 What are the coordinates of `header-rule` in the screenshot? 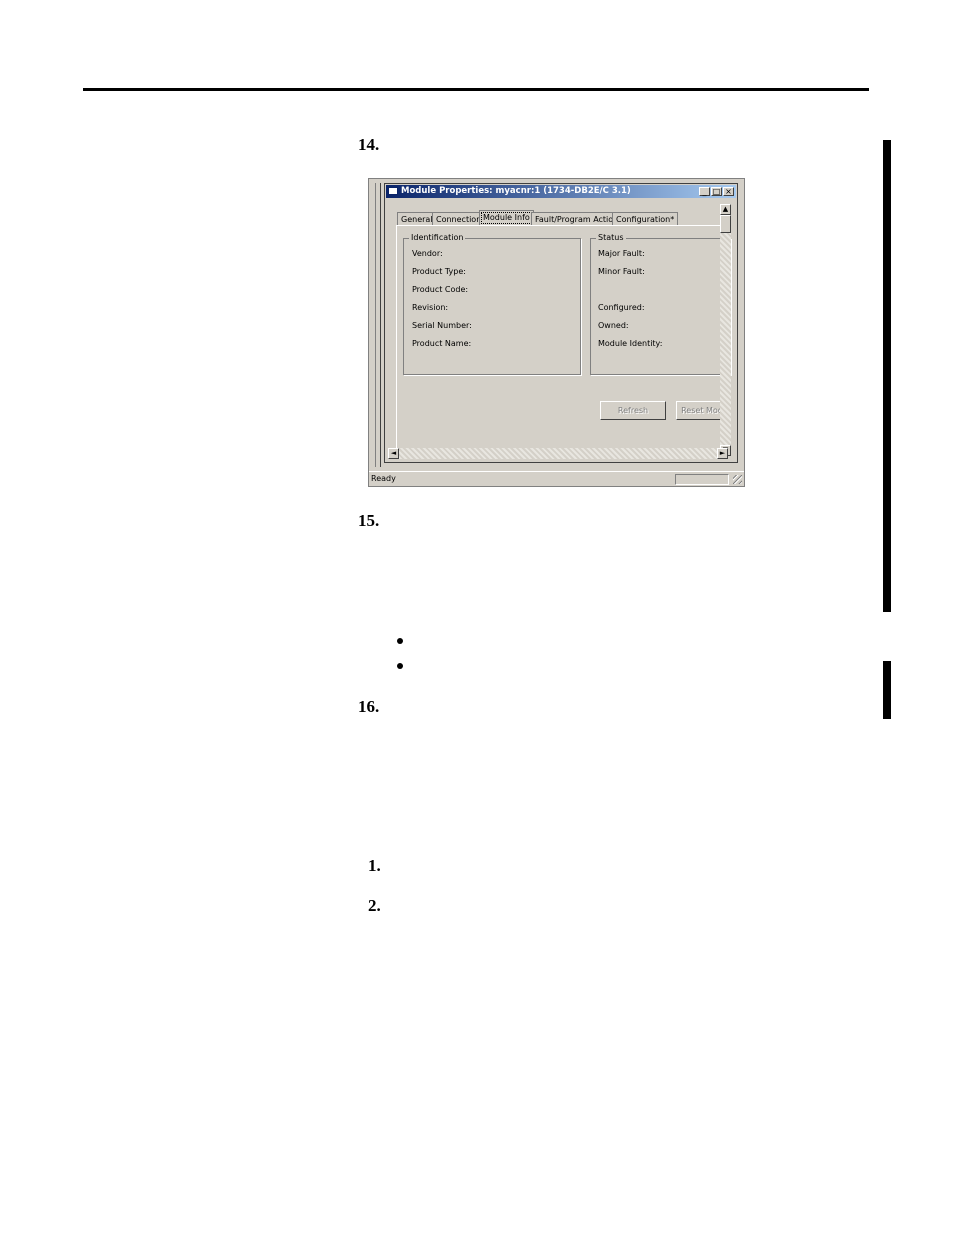 It's located at (476, 89).